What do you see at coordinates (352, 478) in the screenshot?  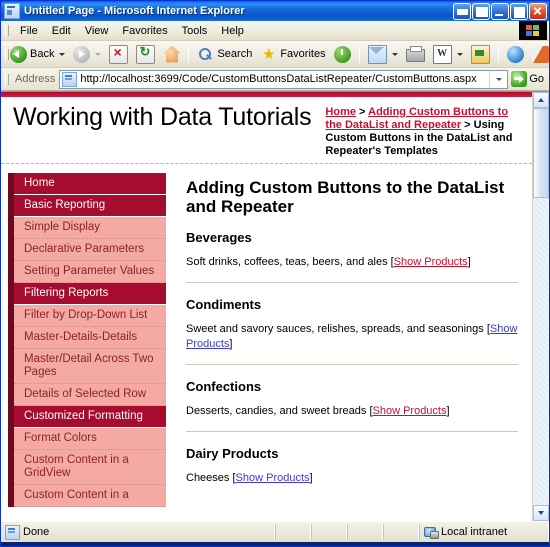 I see `category-description-dairy-products: Cheeses [Show Products]` at bounding box center [352, 478].